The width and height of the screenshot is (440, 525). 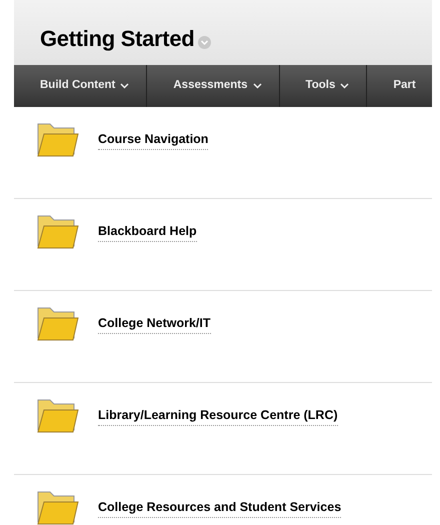 What do you see at coordinates (154, 324) in the screenshot?
I see `content-folder-link: College Network/IT` at bounding box center [154, 324].